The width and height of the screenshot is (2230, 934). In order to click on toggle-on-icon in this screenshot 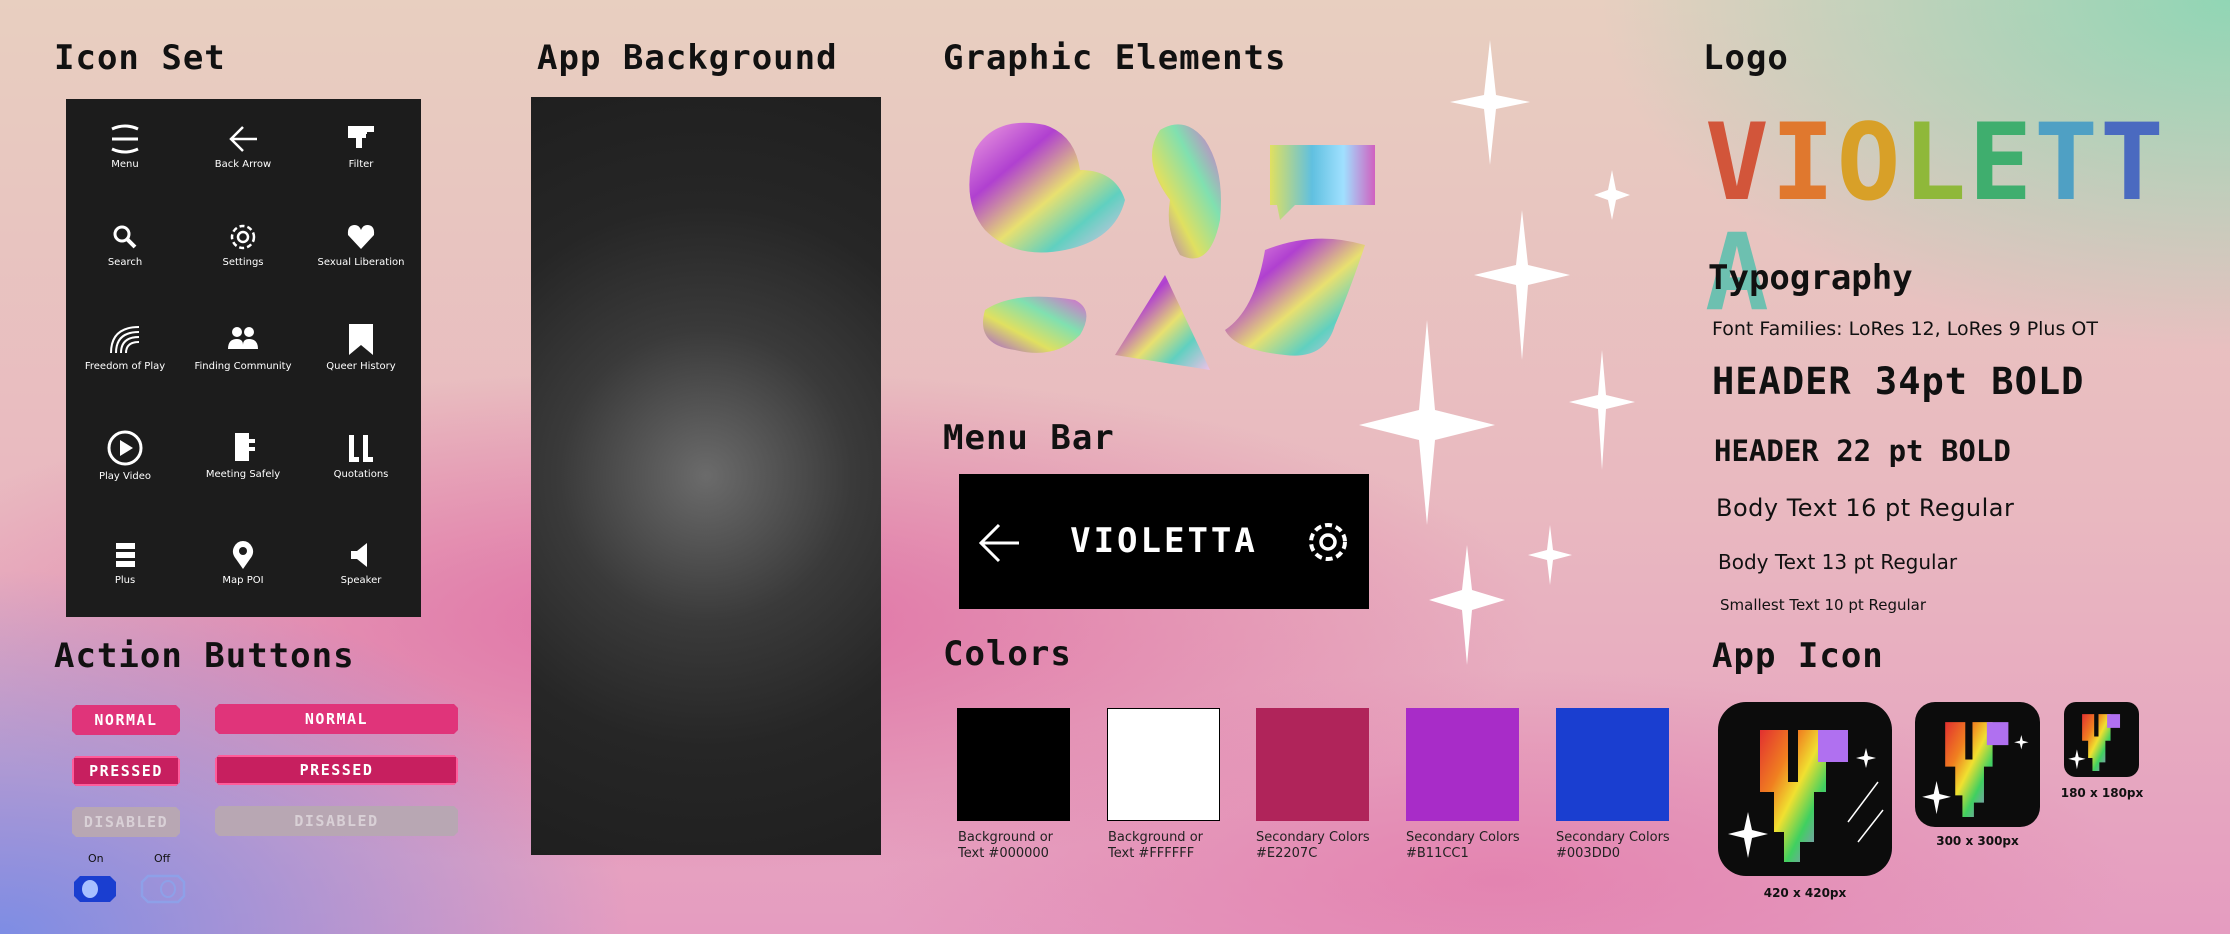, I will do `click(95, 889)`.